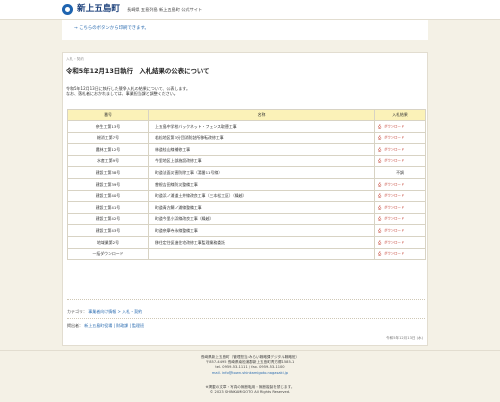 The image size is (500, 402). I want to click on row-name: 町道今里小浜線改良工事（繰越）, so click(261, 219).